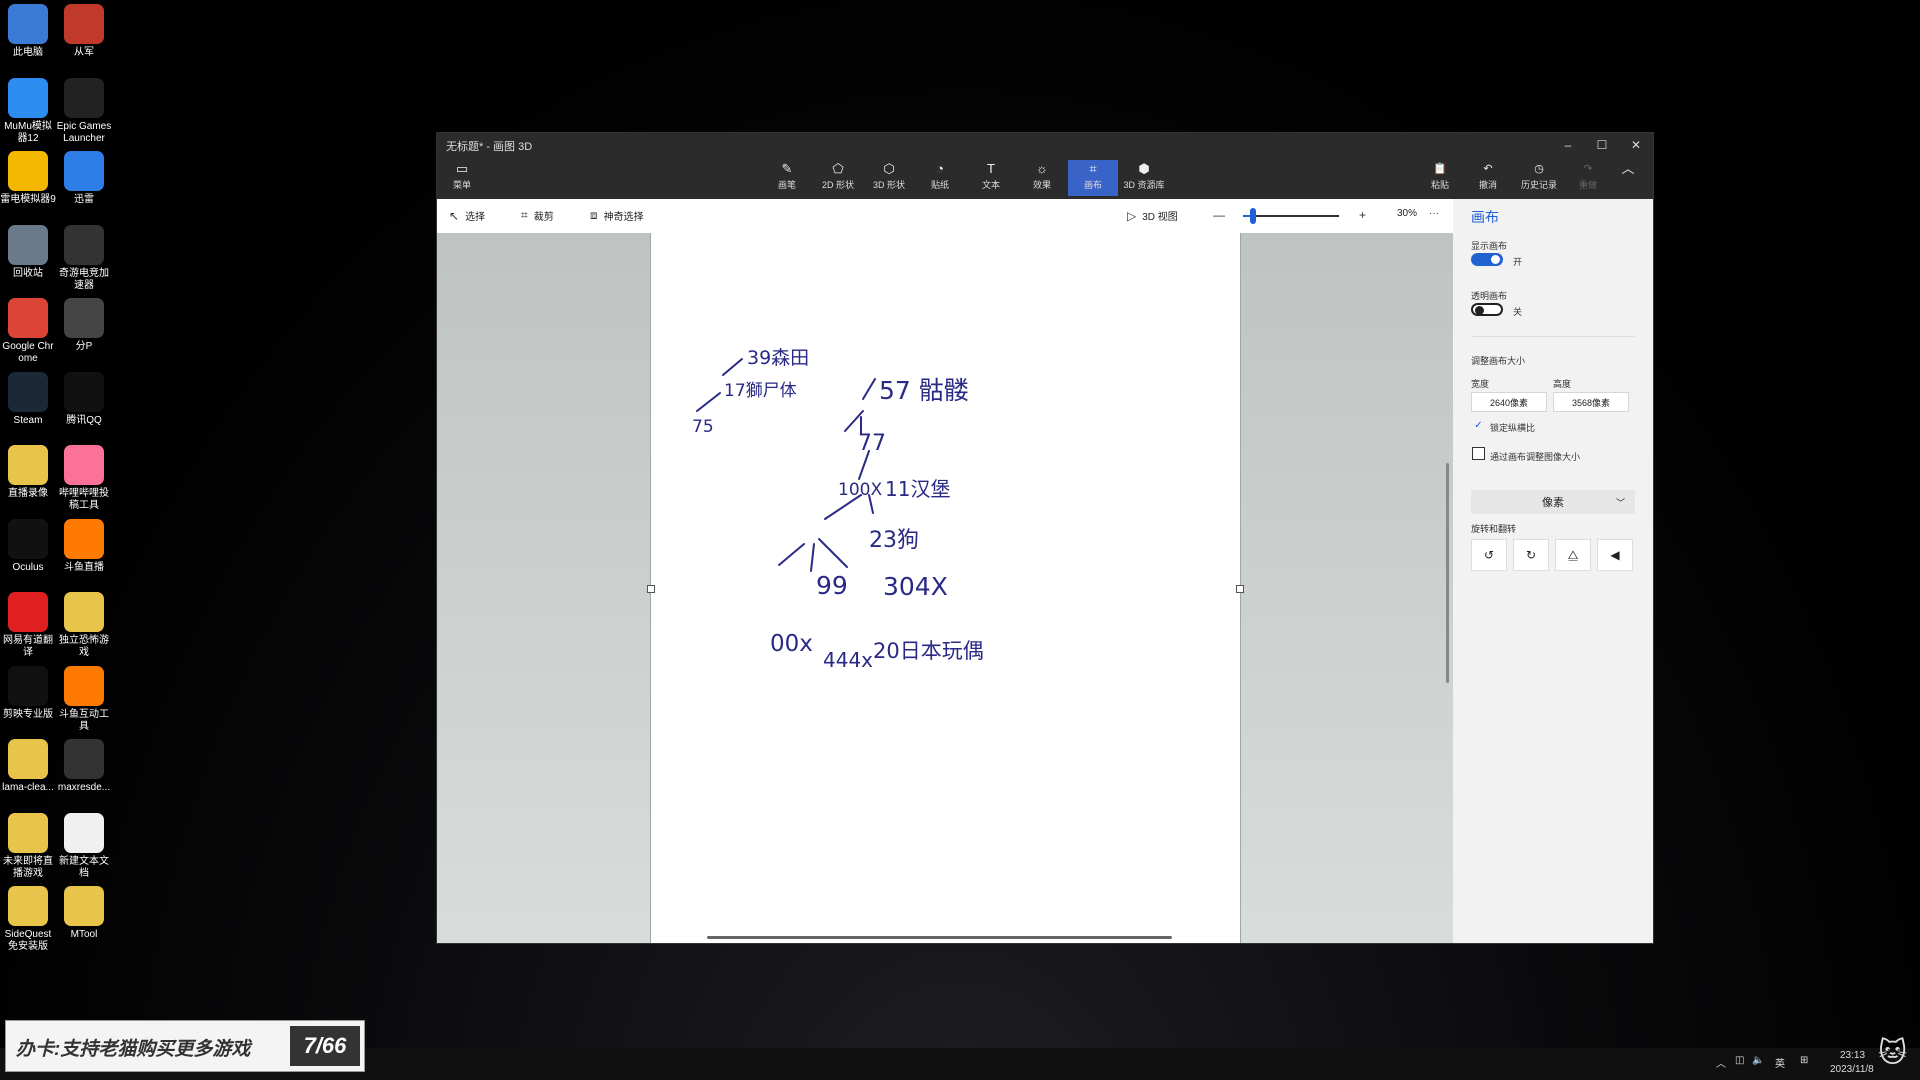  I want to click on show-canvas-toggle, so click(1487, 259).